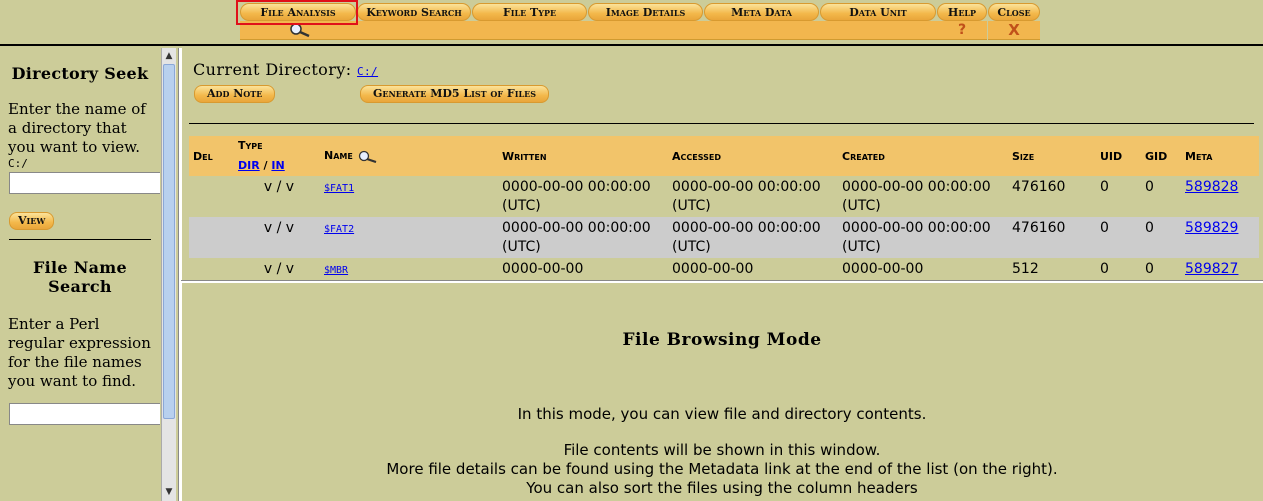  What do you see at coordinates (339, 229) in the screenshot?
I see `row-name-link: $FAT2` at bounding box center [339, 229].